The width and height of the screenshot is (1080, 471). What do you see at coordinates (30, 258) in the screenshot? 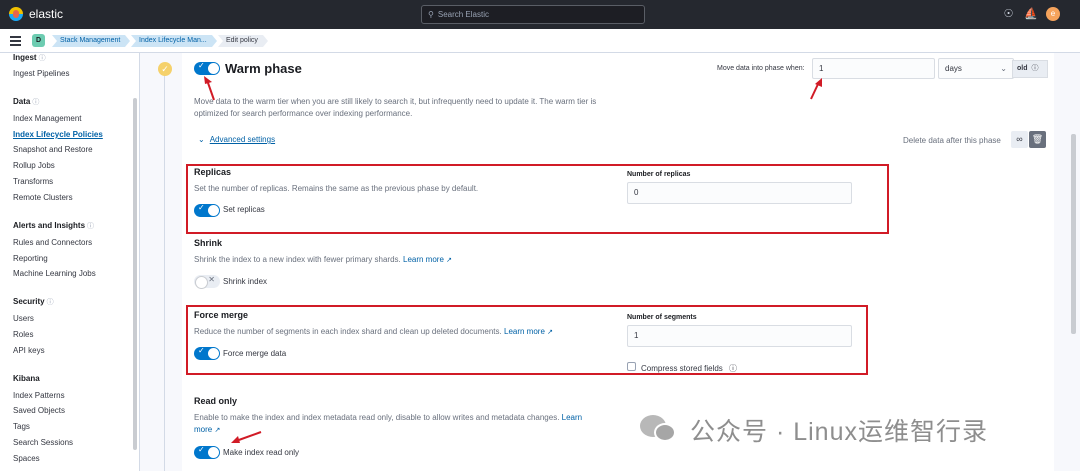
I see `sidebar-item-reporting: Reporting` at bounding box center [30, 258].